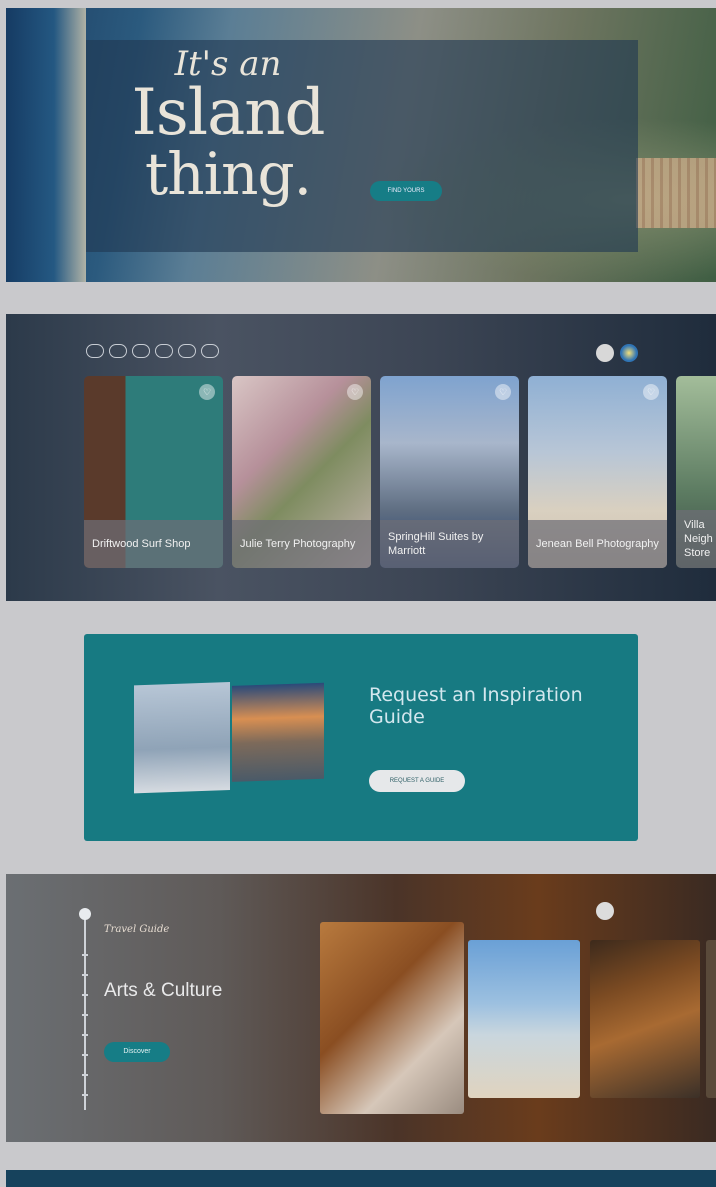  Describe the element at coordinates (278, 732) in the screenshot. I see `guide-book-page-right` at that location.